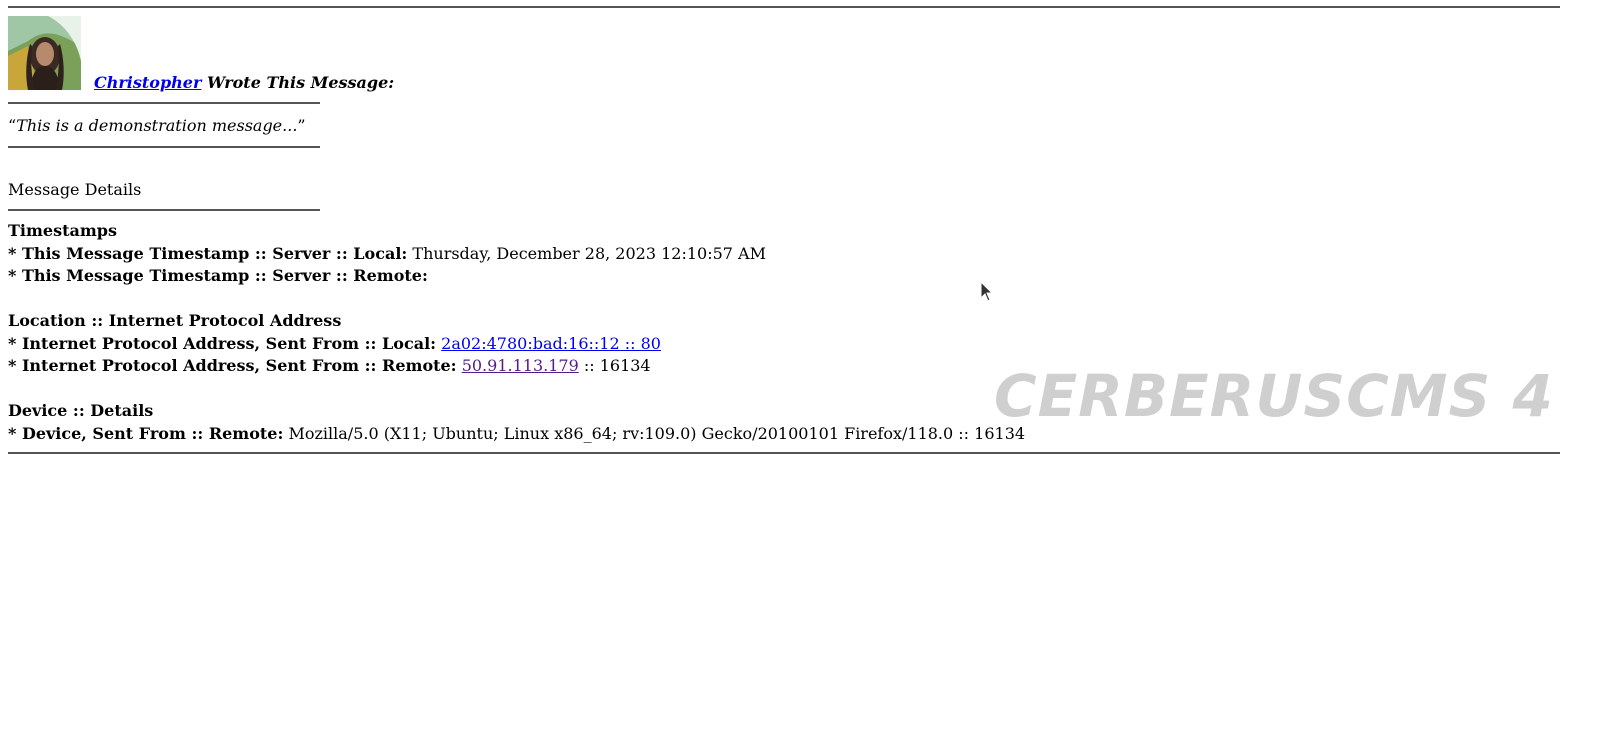  What do you see at coordinates (784, 453) in the screenshot?
I see `bottom-divider` at bounding box center [784, 453].